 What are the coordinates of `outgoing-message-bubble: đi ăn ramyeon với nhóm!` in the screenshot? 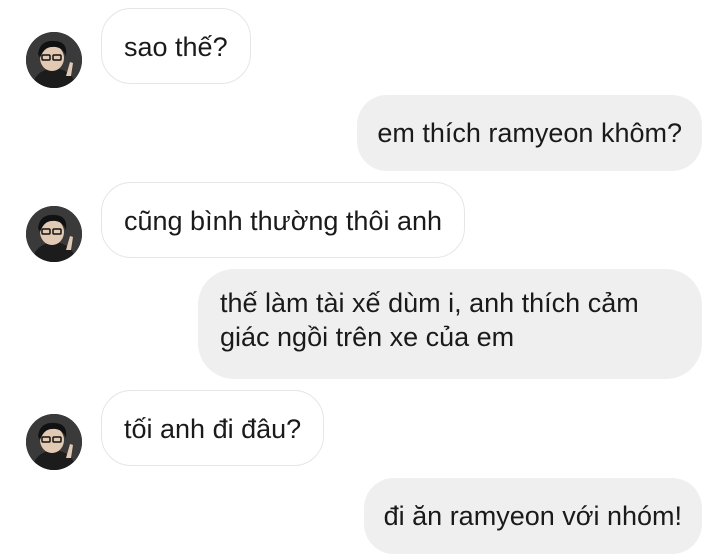 It's located at (532, 516).